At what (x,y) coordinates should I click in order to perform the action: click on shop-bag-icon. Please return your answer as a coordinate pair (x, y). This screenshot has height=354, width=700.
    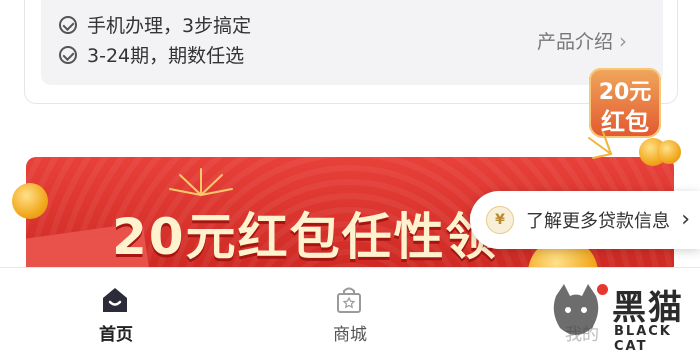
    Looking at the image, I should click on (349, 300).